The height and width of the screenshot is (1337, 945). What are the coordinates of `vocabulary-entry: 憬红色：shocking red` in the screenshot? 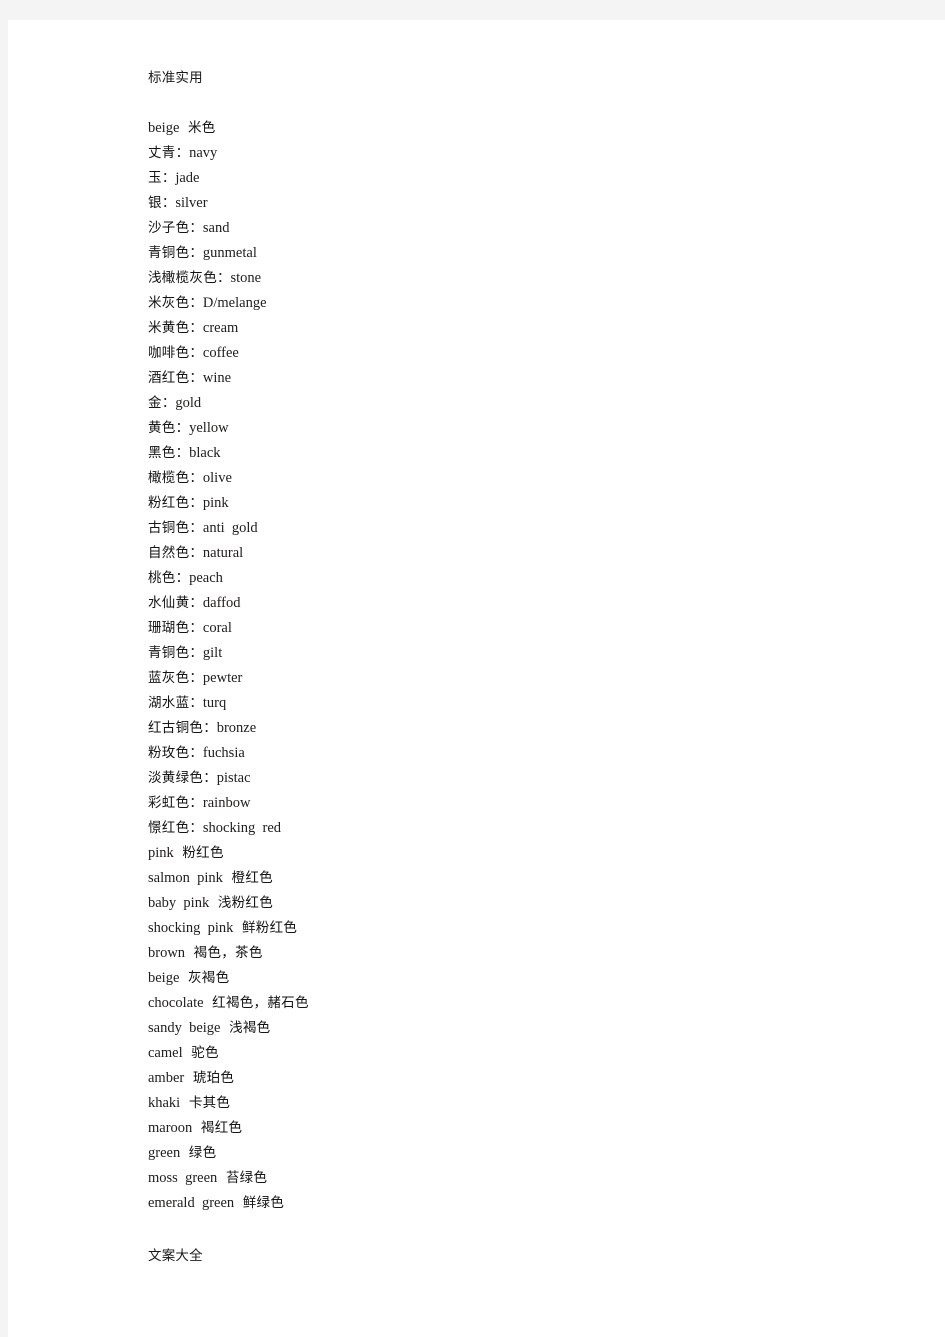 It's located at (536, 828).